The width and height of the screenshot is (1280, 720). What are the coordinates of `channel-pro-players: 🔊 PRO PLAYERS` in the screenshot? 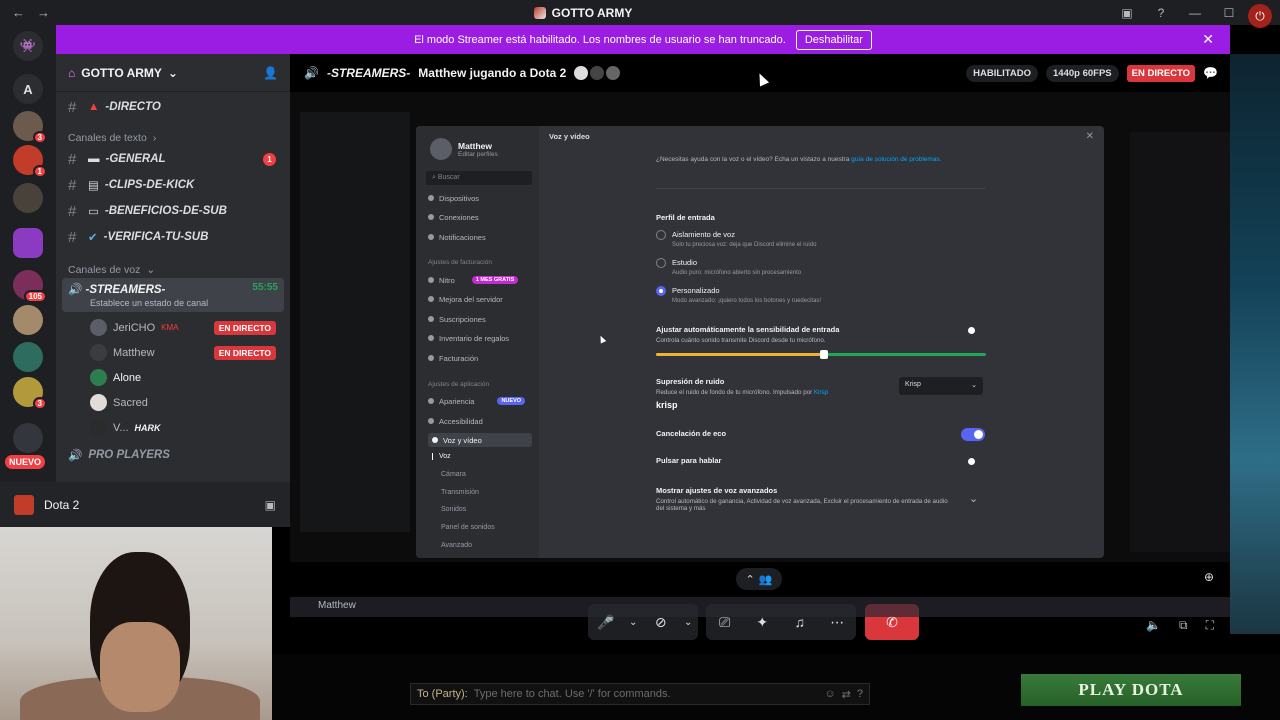 It's located at (173, 455).